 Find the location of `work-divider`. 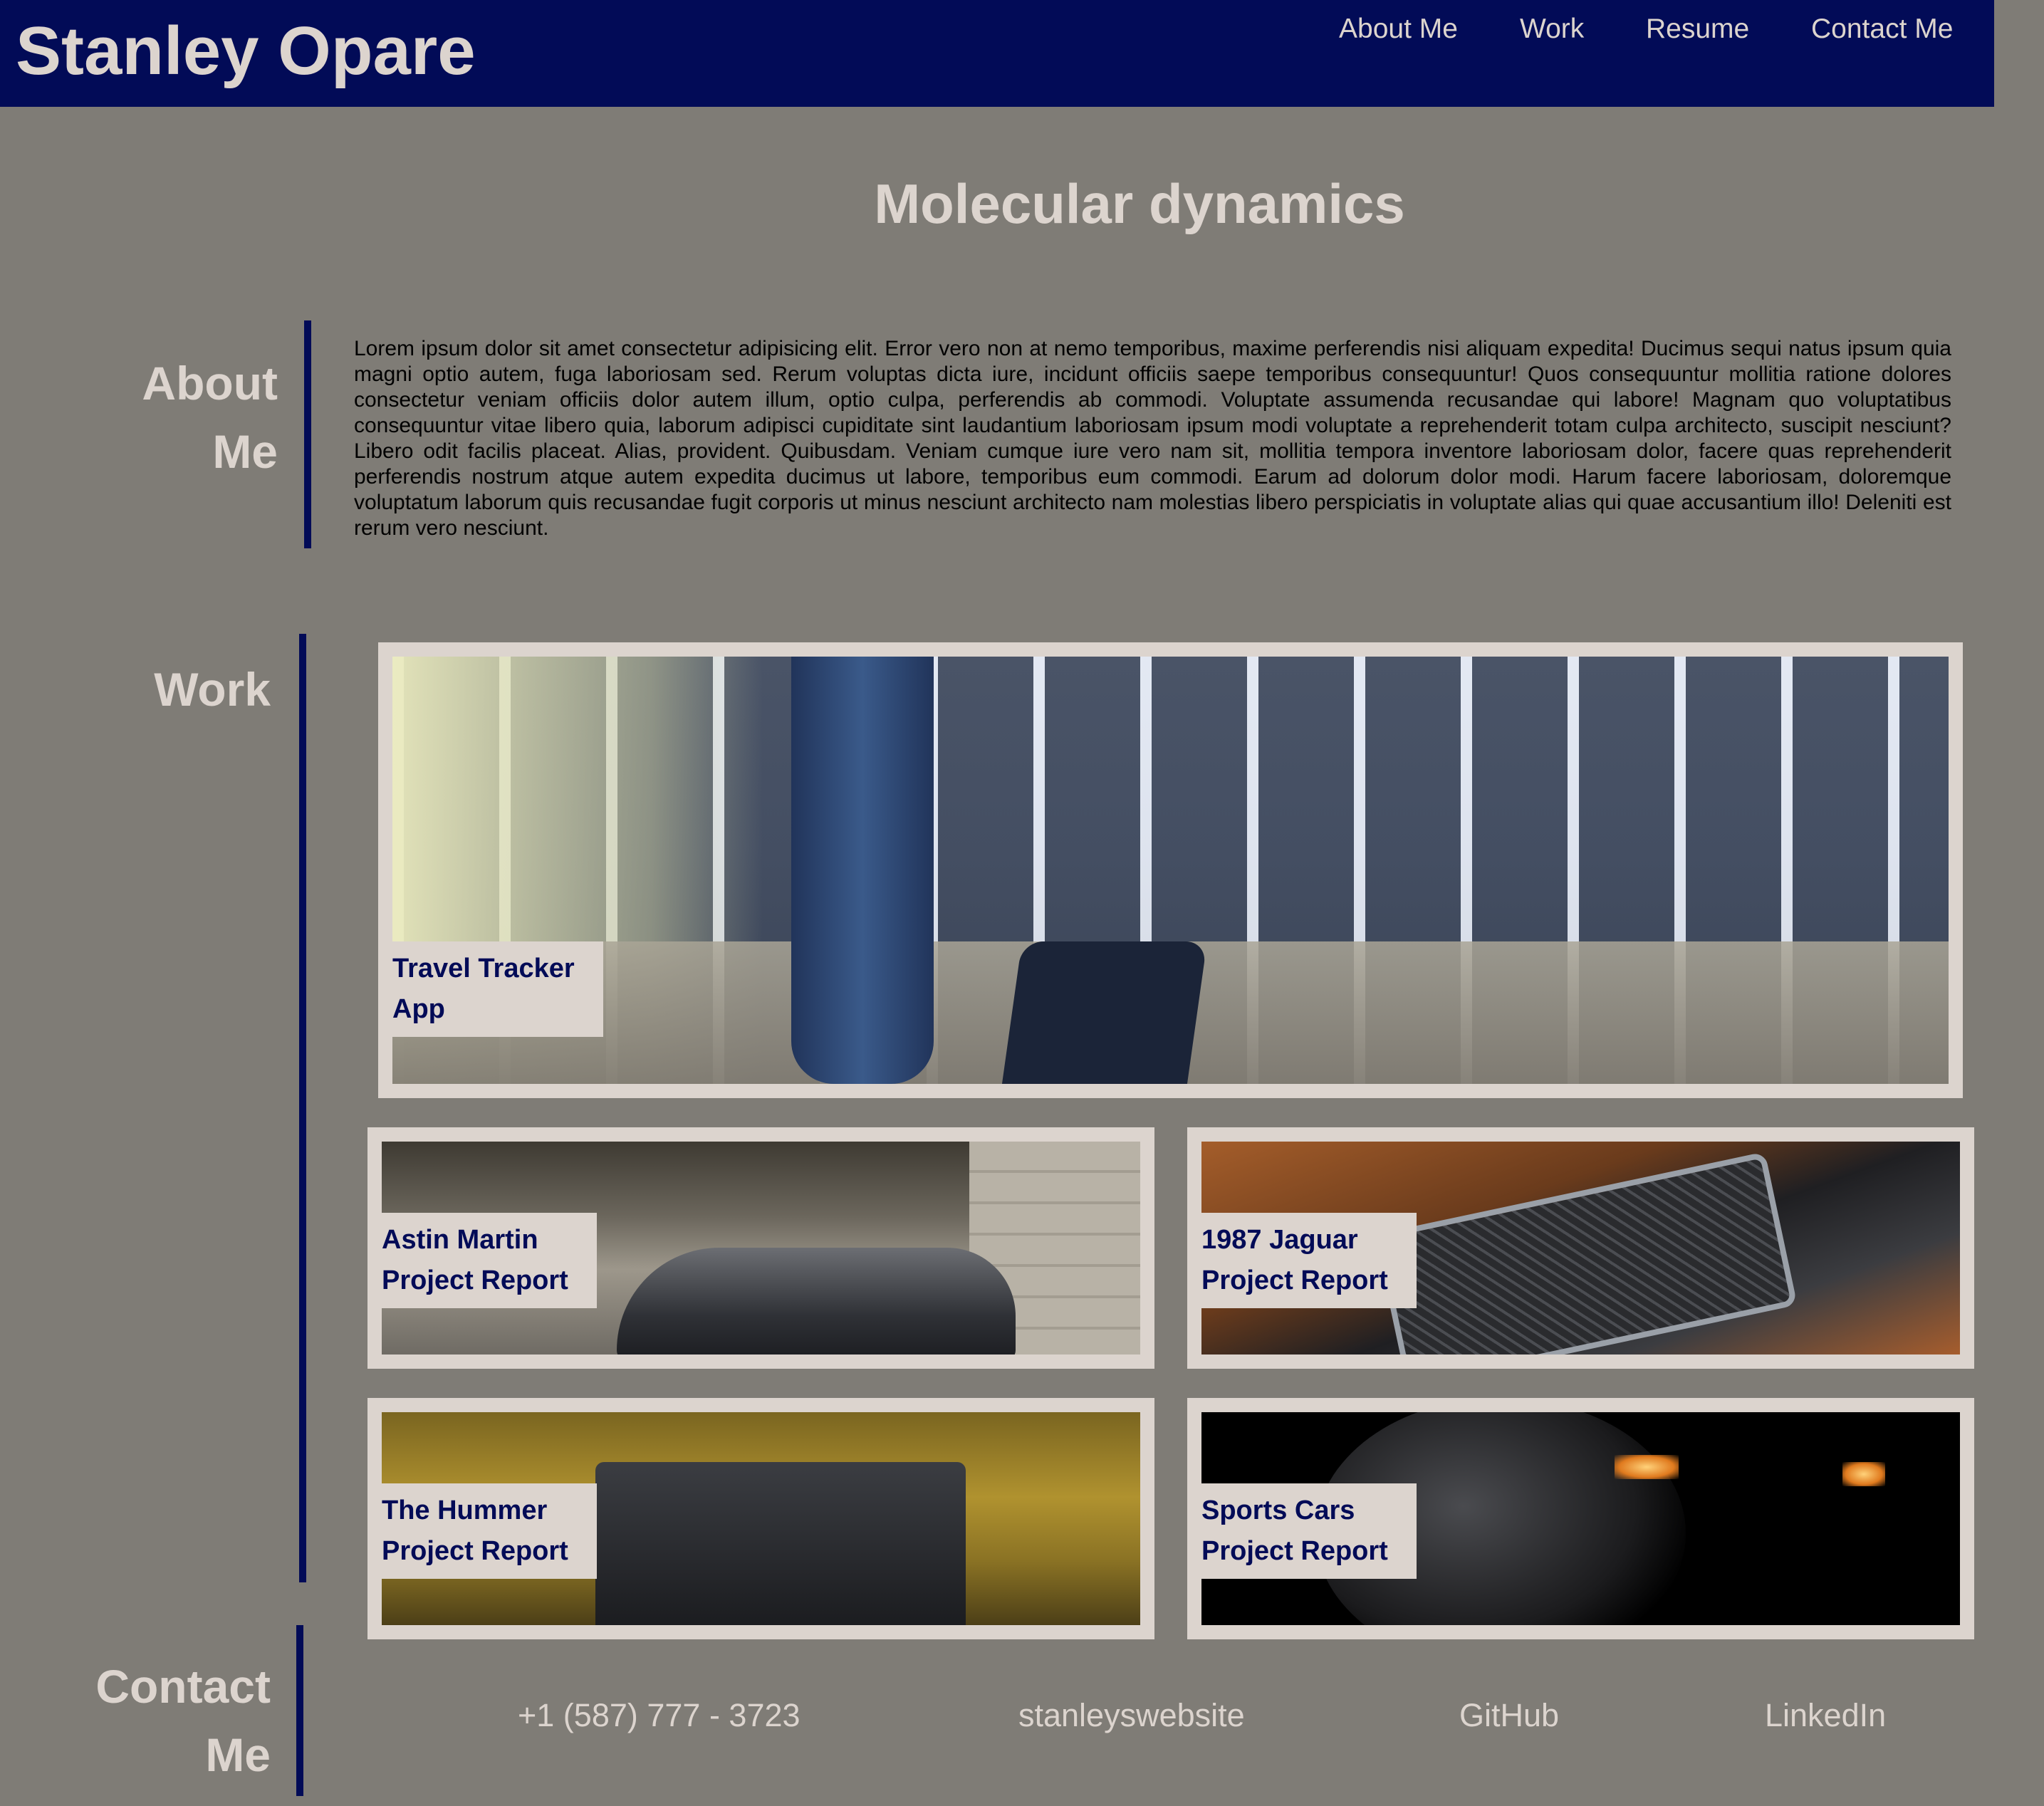

work-divider is located at coordinates (302, 1108).